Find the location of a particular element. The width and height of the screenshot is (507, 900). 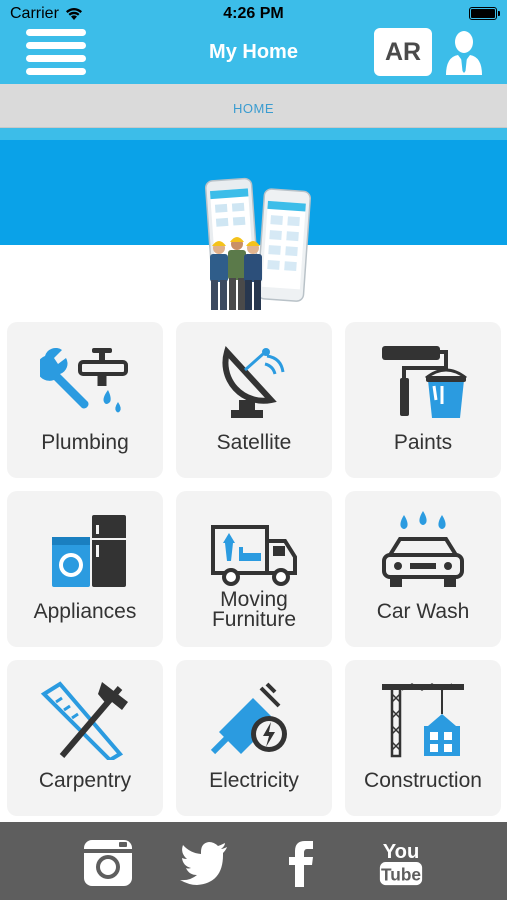

service-tile-paints: Paints is located at coordinates (423, 400).